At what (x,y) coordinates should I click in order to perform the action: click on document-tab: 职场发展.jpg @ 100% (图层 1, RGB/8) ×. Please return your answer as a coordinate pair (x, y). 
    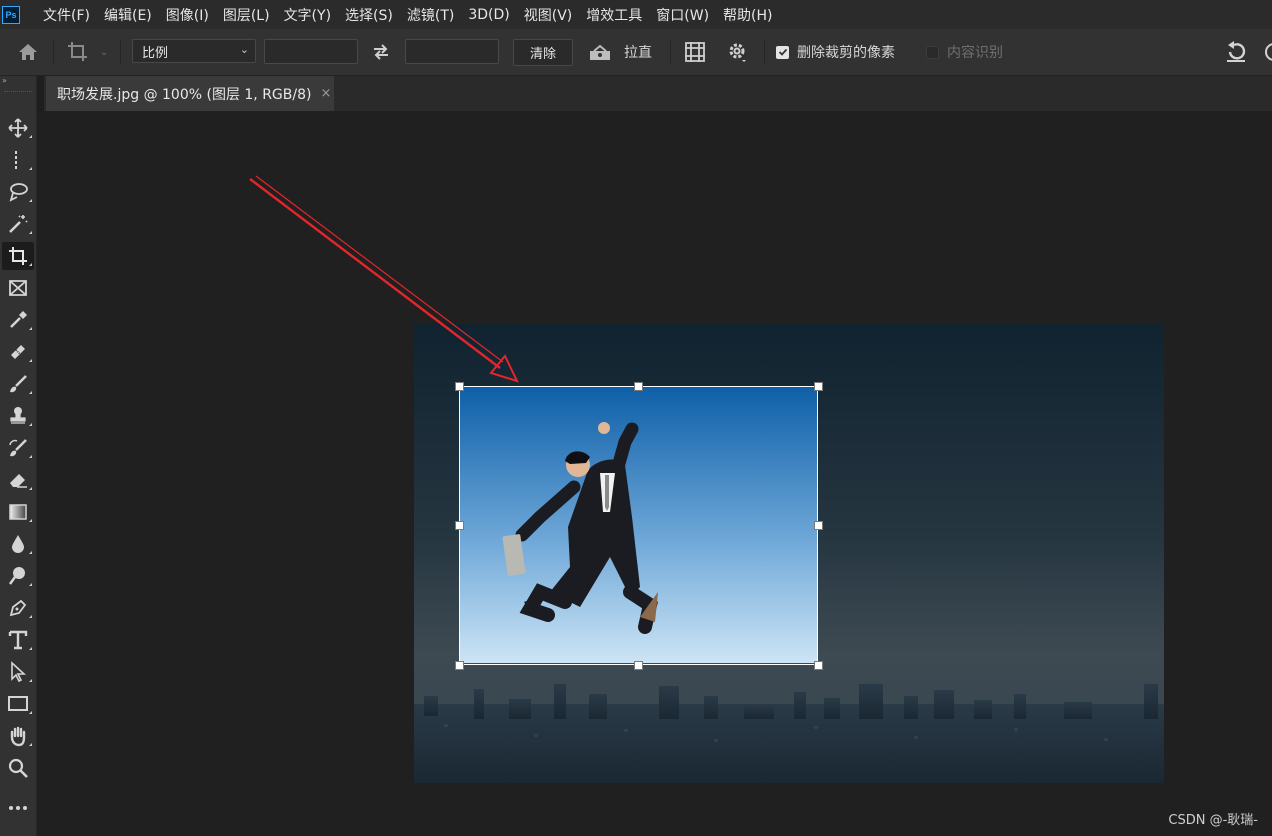
    Looking at the image, I should click on (190, 93).